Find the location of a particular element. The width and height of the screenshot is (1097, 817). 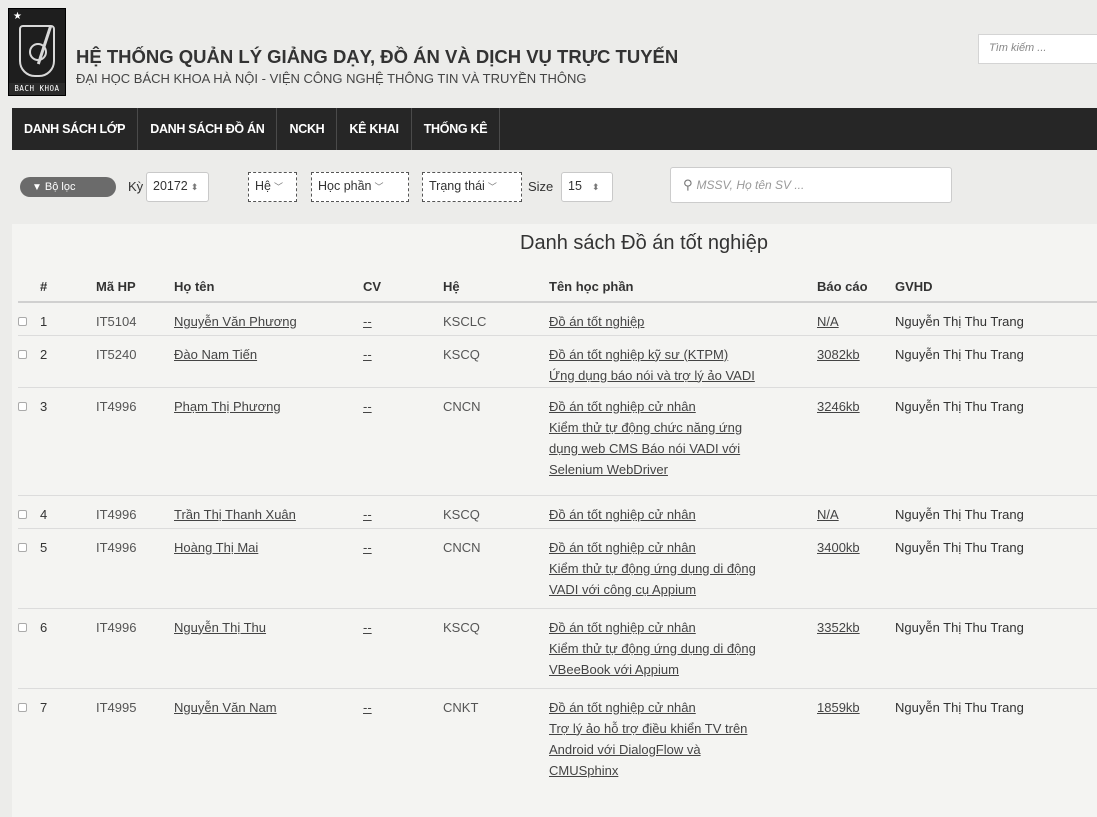

student-name-link: Nguyễn Thị Thu is located at coordinates (220, 627).